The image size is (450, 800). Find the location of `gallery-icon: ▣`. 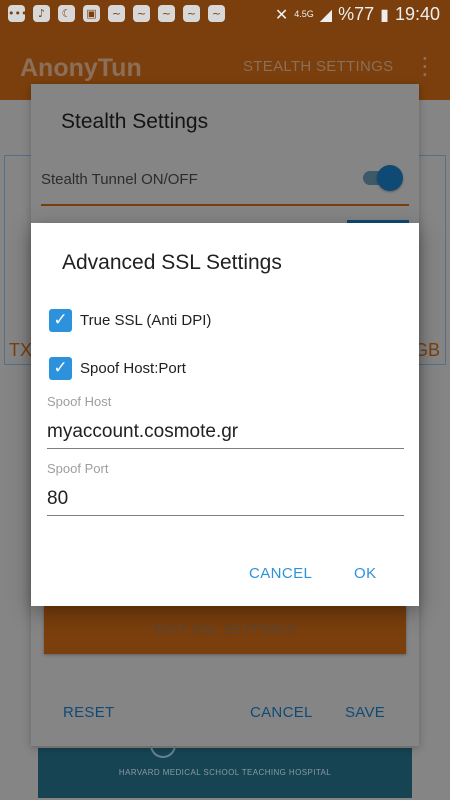

gallery-icon: ▣ is located at coordinates (91, 13).